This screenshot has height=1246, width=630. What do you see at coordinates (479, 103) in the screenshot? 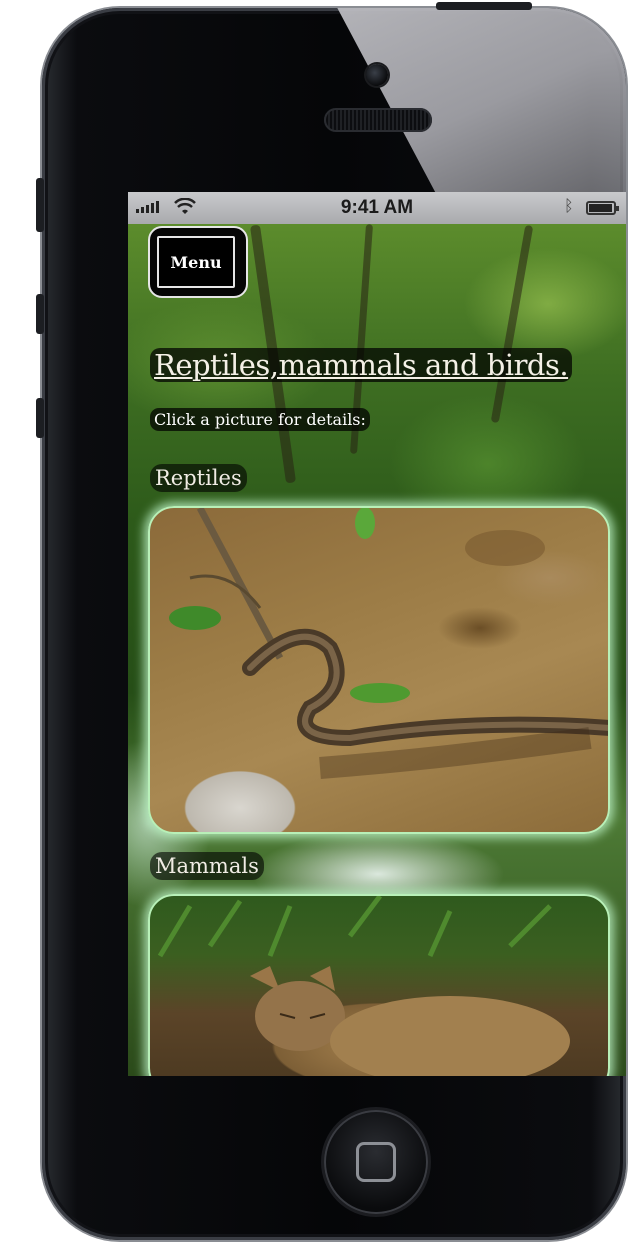
I see `screen-glare` at bounding box center [479, 103].